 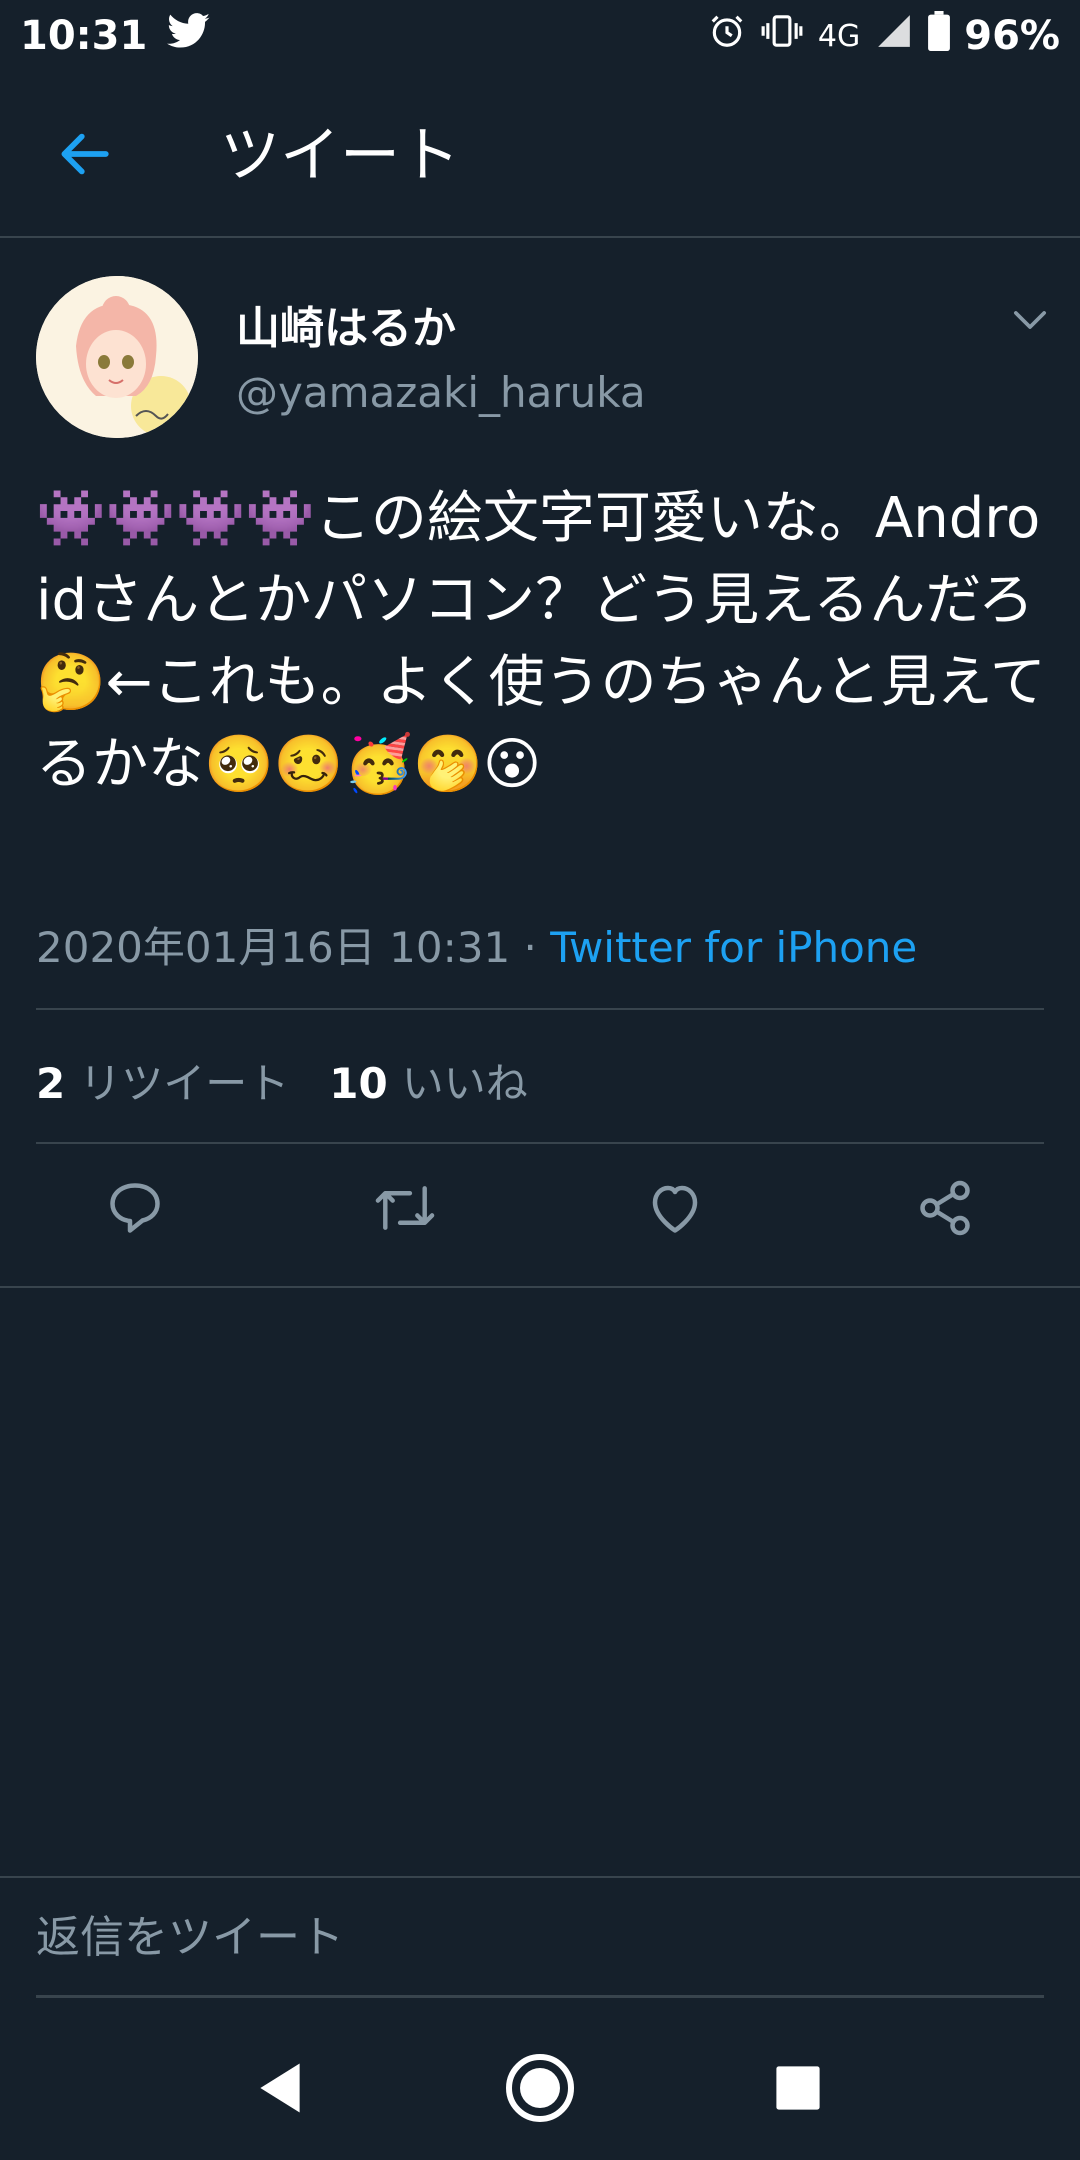 I want to click on back-button, so click(x=84, y=156).